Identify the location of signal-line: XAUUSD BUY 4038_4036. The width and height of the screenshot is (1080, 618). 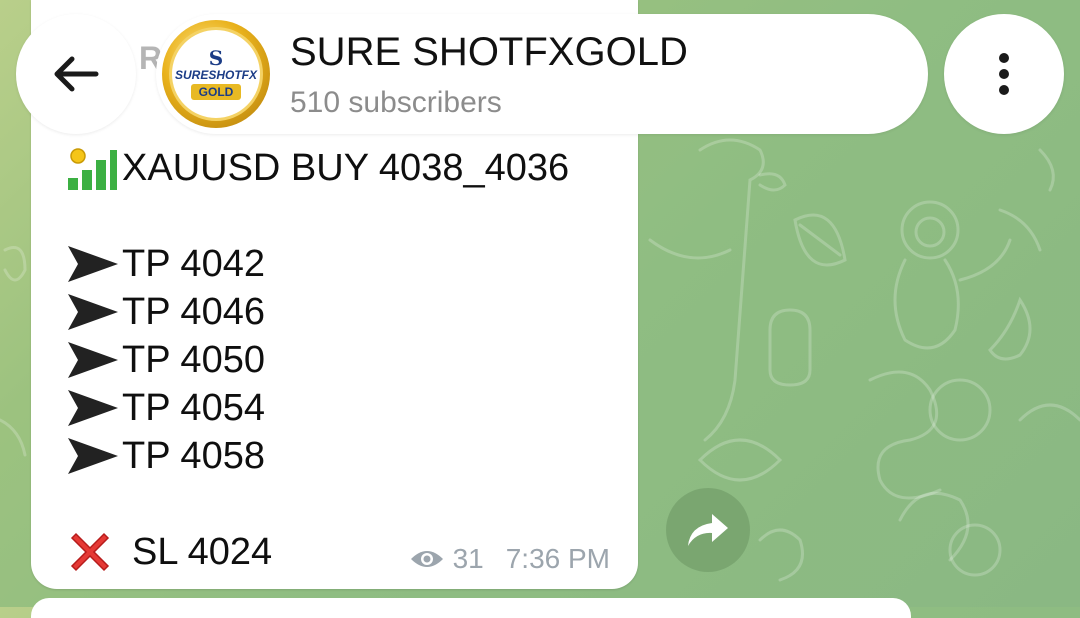
(317, 168).